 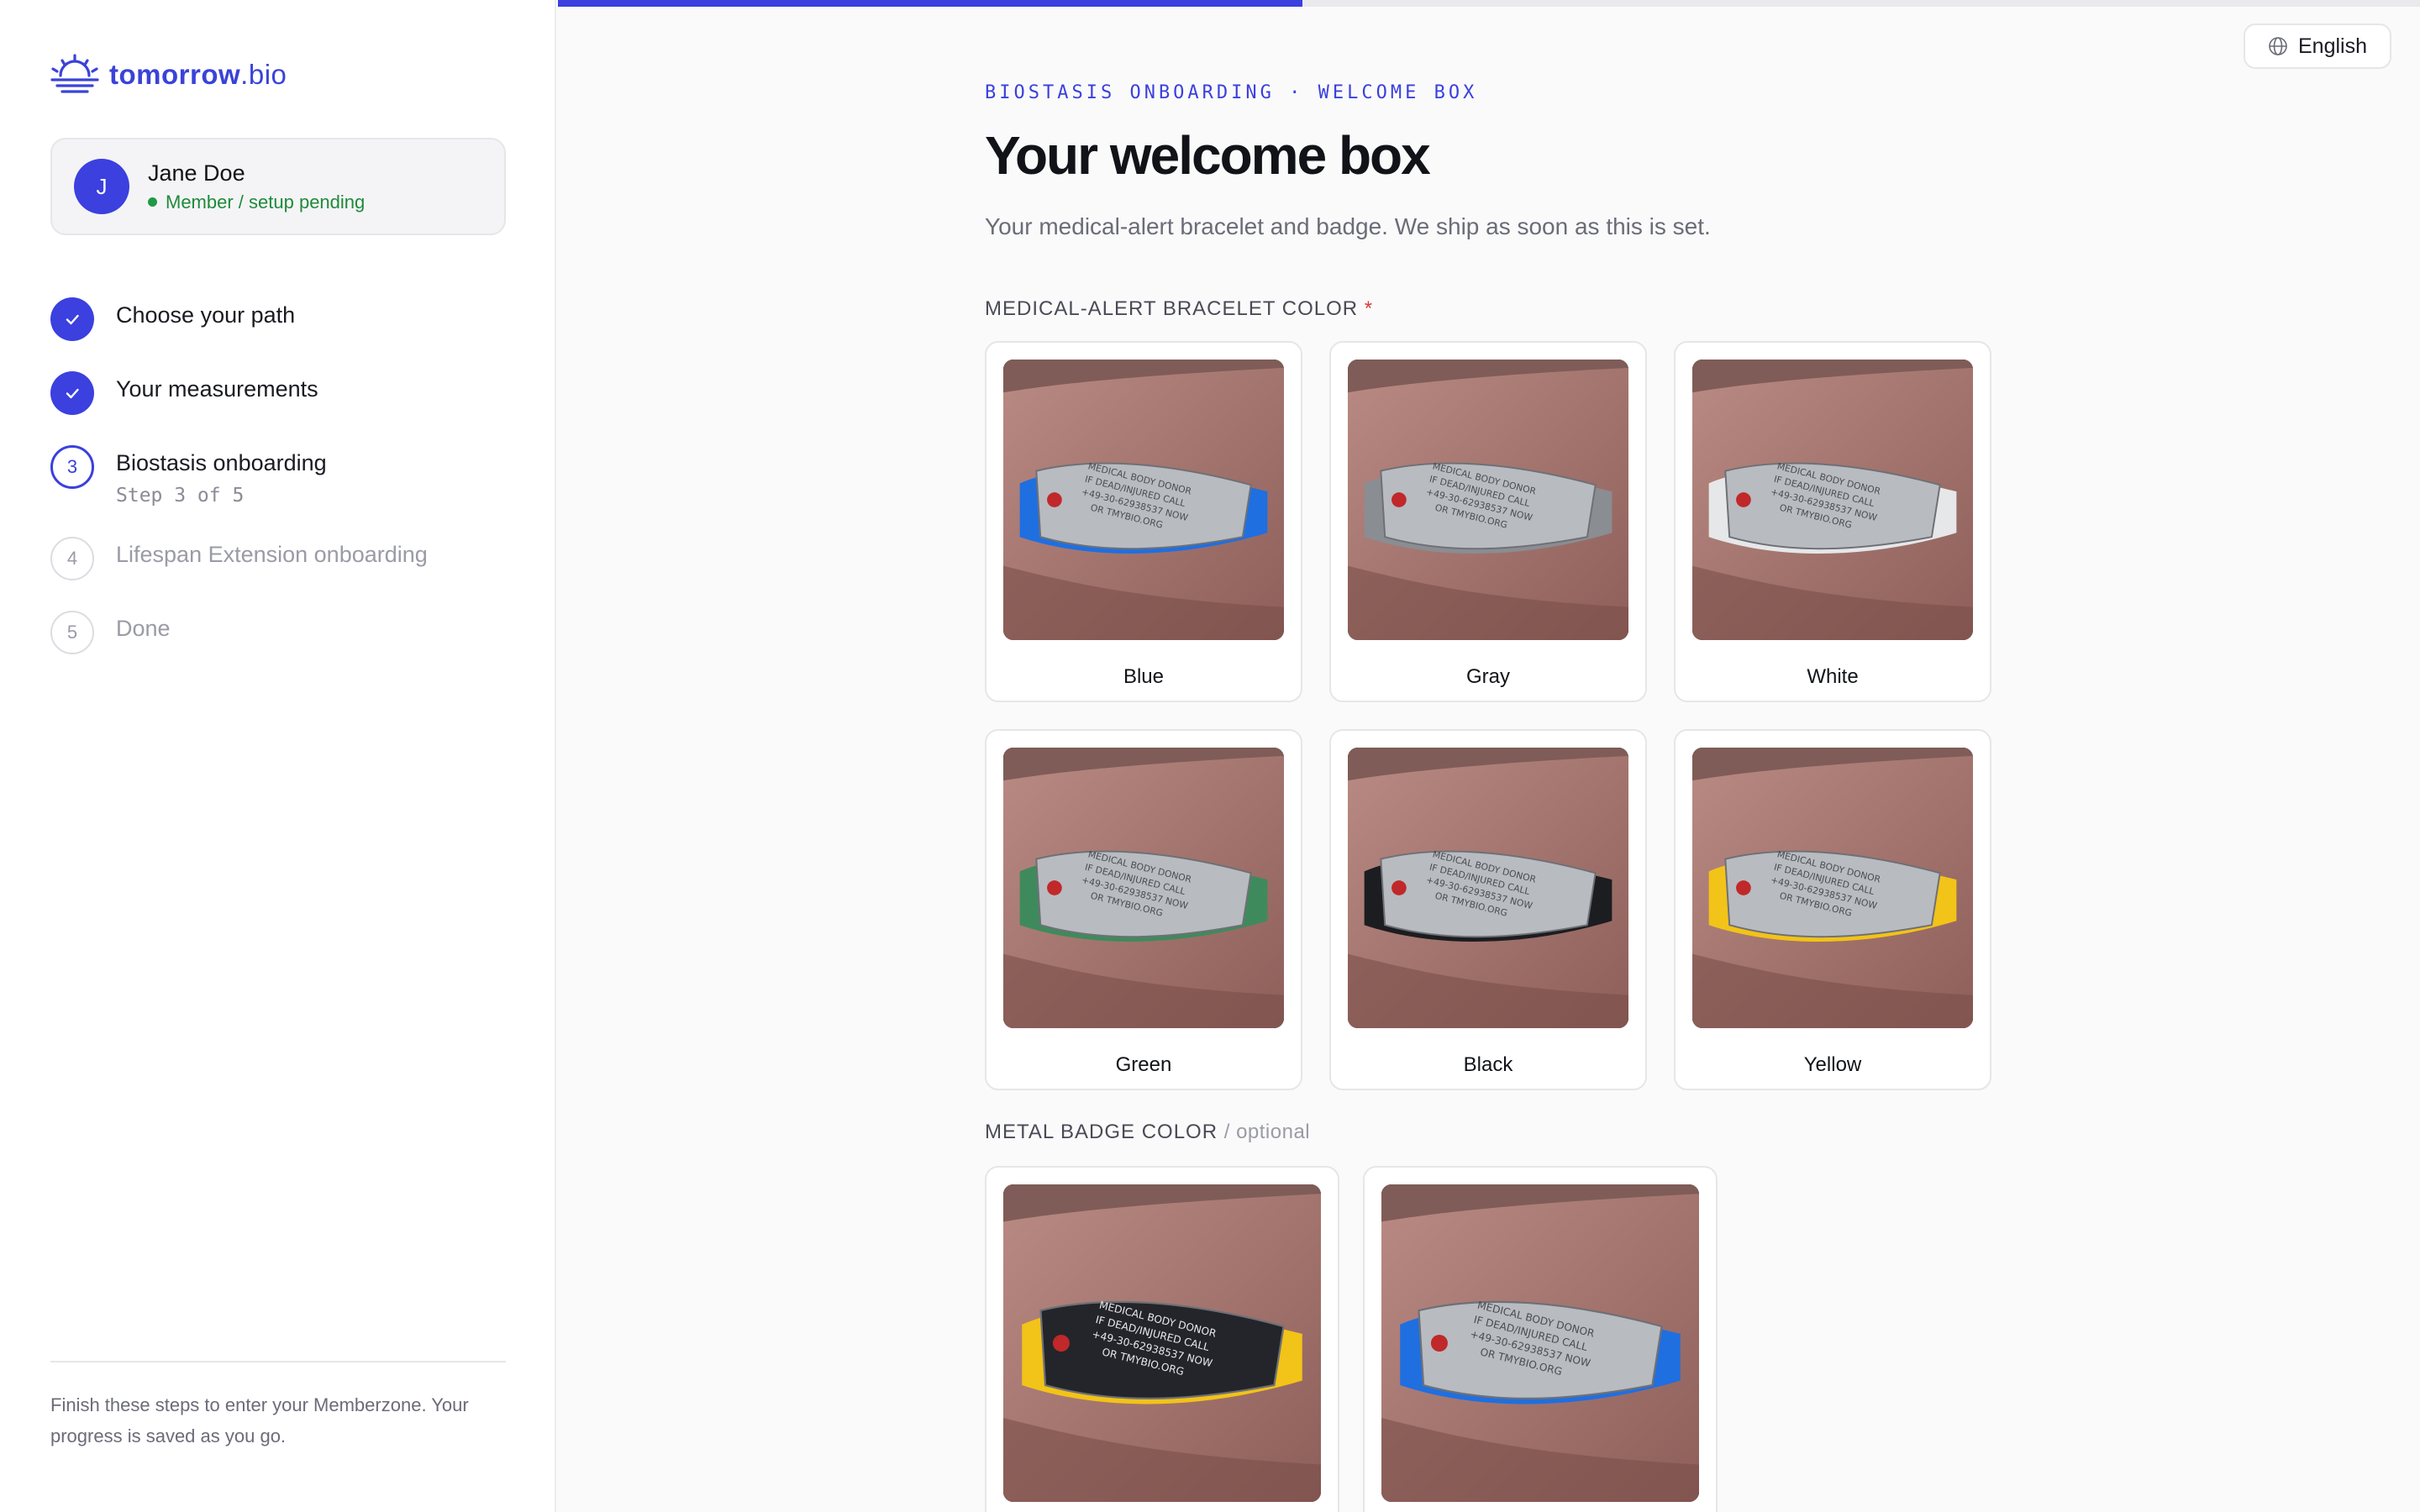 I want to click on user-name: Jane Doe, so click(x=196, y=173).